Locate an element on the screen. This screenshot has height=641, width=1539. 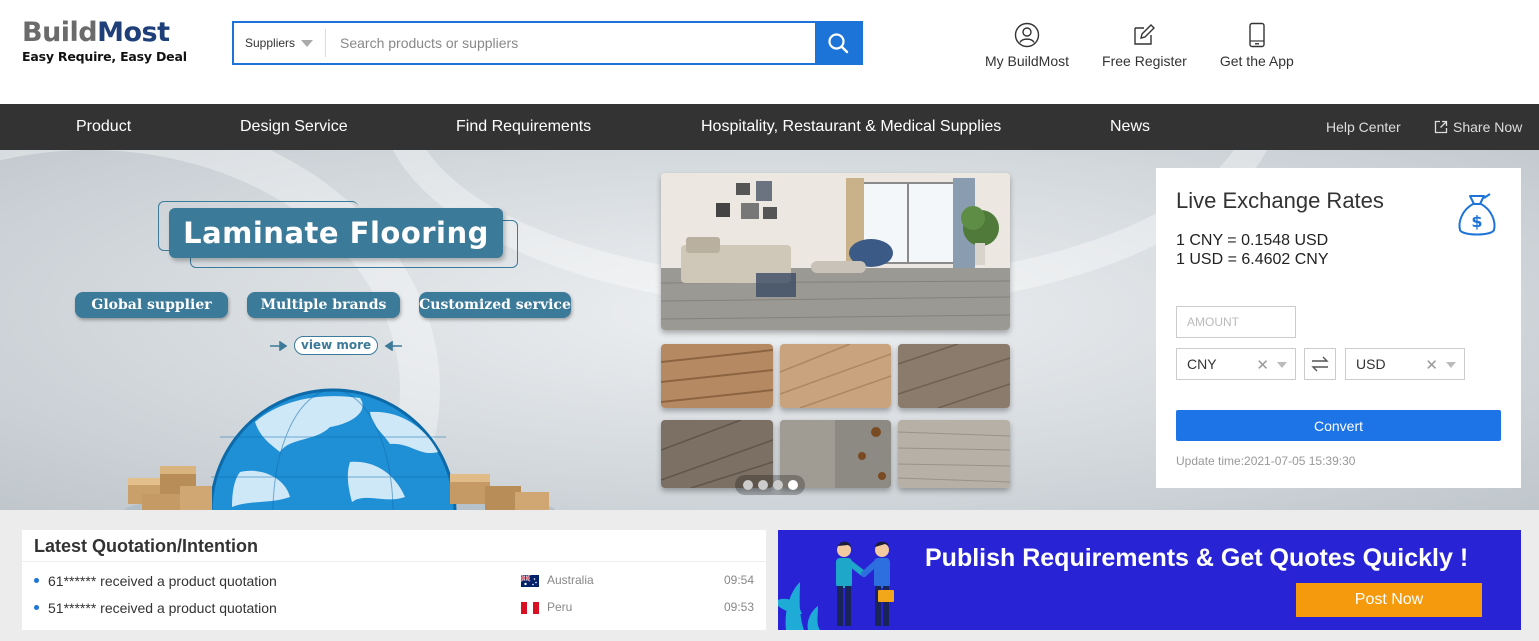
post-now-button: Post Now is located at coordinates (1389, 600).